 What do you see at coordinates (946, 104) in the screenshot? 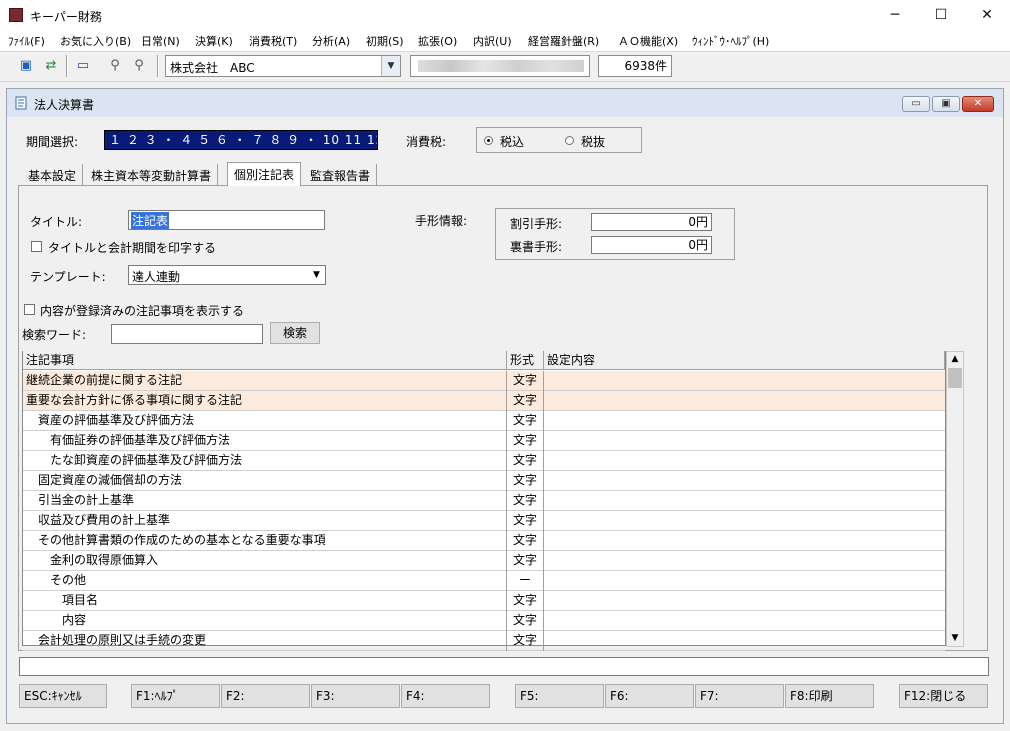
I see `child-maximize-icon: ▣` at bounding box center [946, 104].